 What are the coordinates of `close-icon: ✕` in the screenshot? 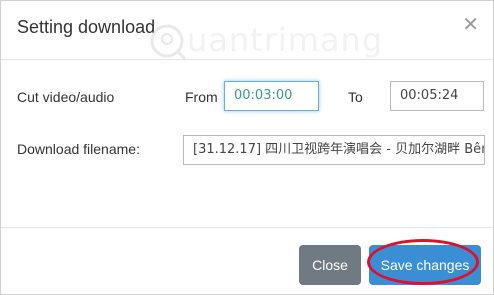 It's located at (470, 25).